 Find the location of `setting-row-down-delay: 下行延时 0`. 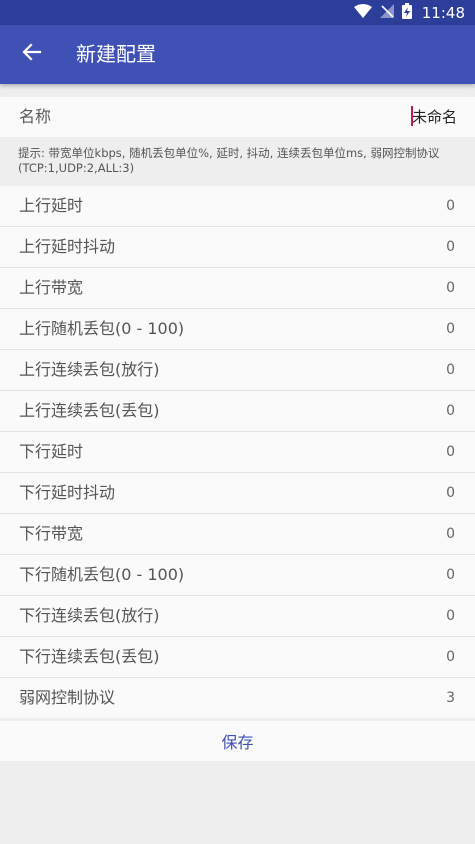

setting-row-down-delay: 下行延时 0 is located at coordinates (237, 452).